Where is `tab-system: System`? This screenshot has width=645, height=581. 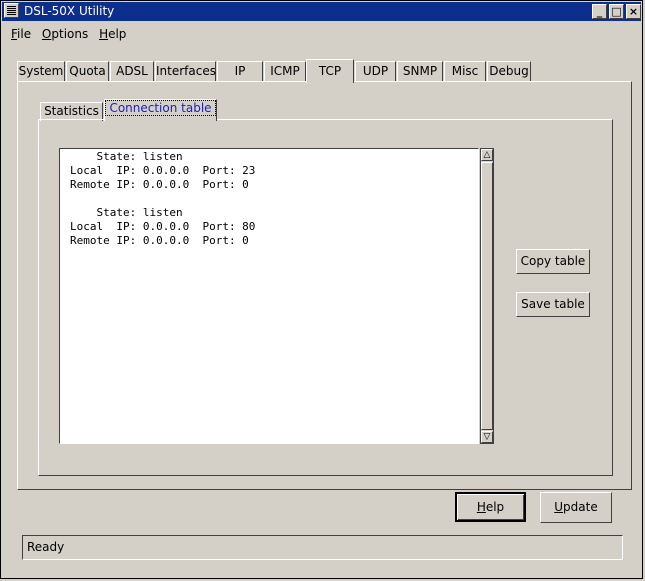 tab-system: System is located at coordinates (41, 71).